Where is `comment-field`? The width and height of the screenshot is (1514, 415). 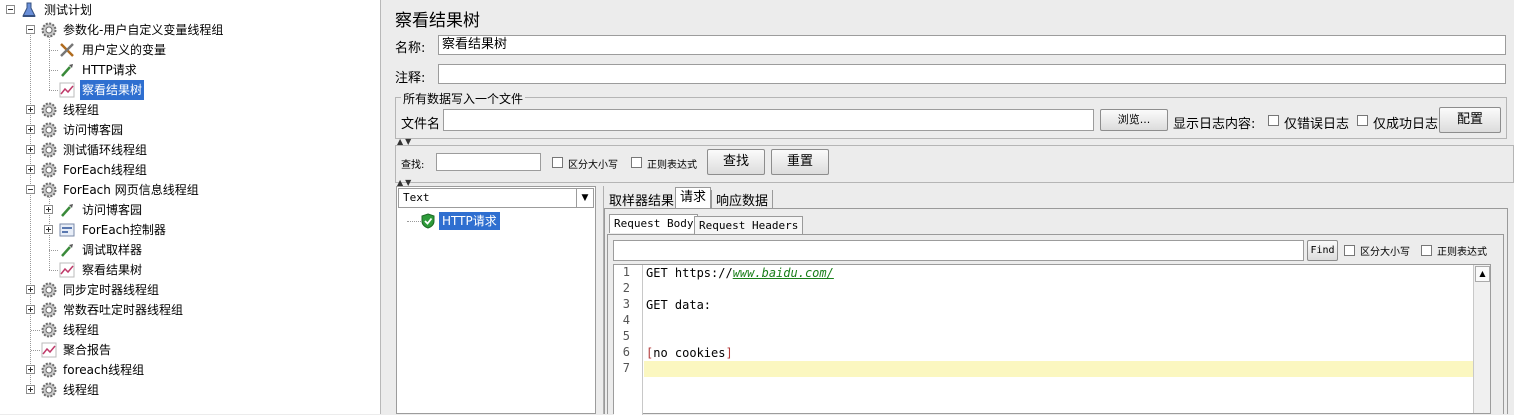 comment-field is located at coordinates (972, 74).